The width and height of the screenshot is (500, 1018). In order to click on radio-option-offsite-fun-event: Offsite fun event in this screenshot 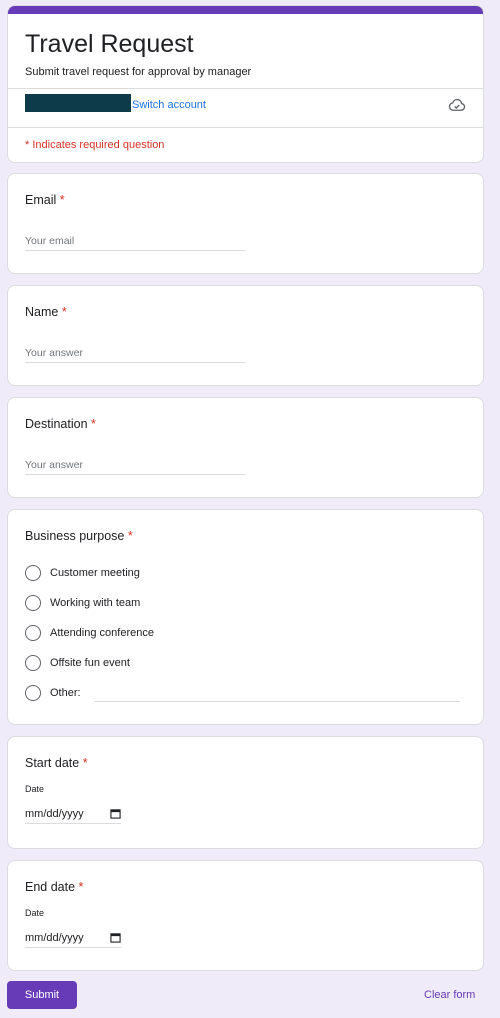, I will do `click(77, 663)`.